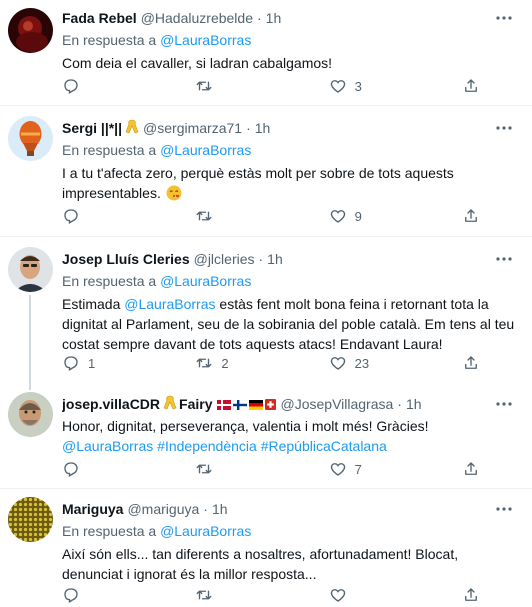  I want to click on author-name: Sergi ||*||, so click(92, 128).